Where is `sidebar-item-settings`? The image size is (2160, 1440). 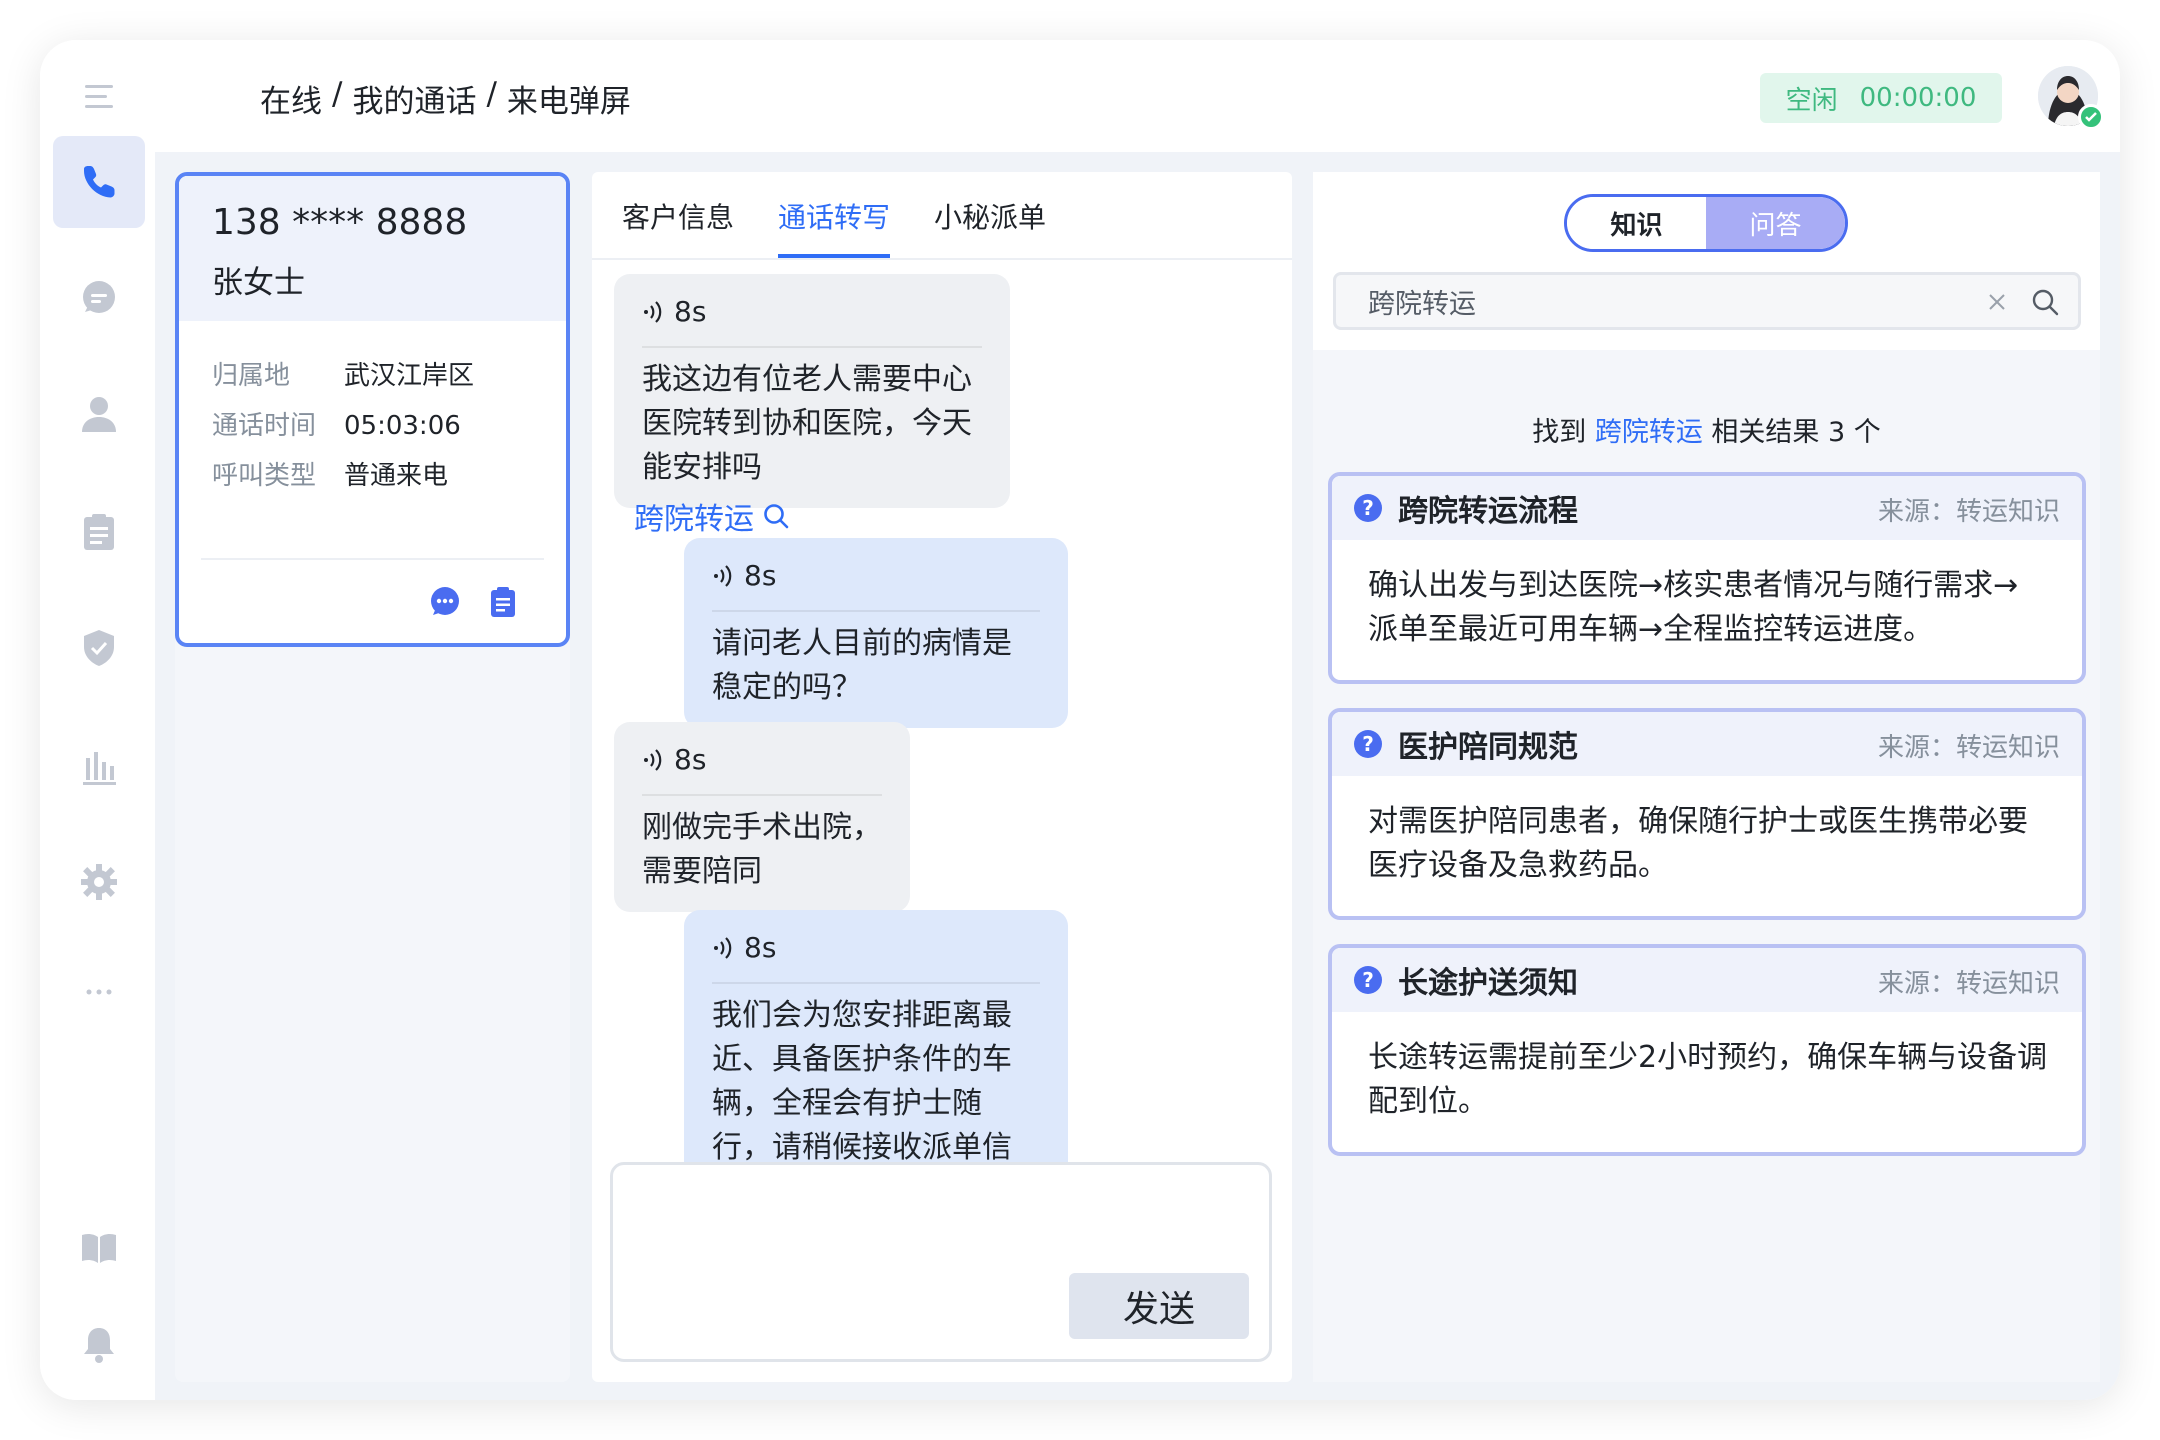 sidebar-item-settings is located at coordinates (99, 882).